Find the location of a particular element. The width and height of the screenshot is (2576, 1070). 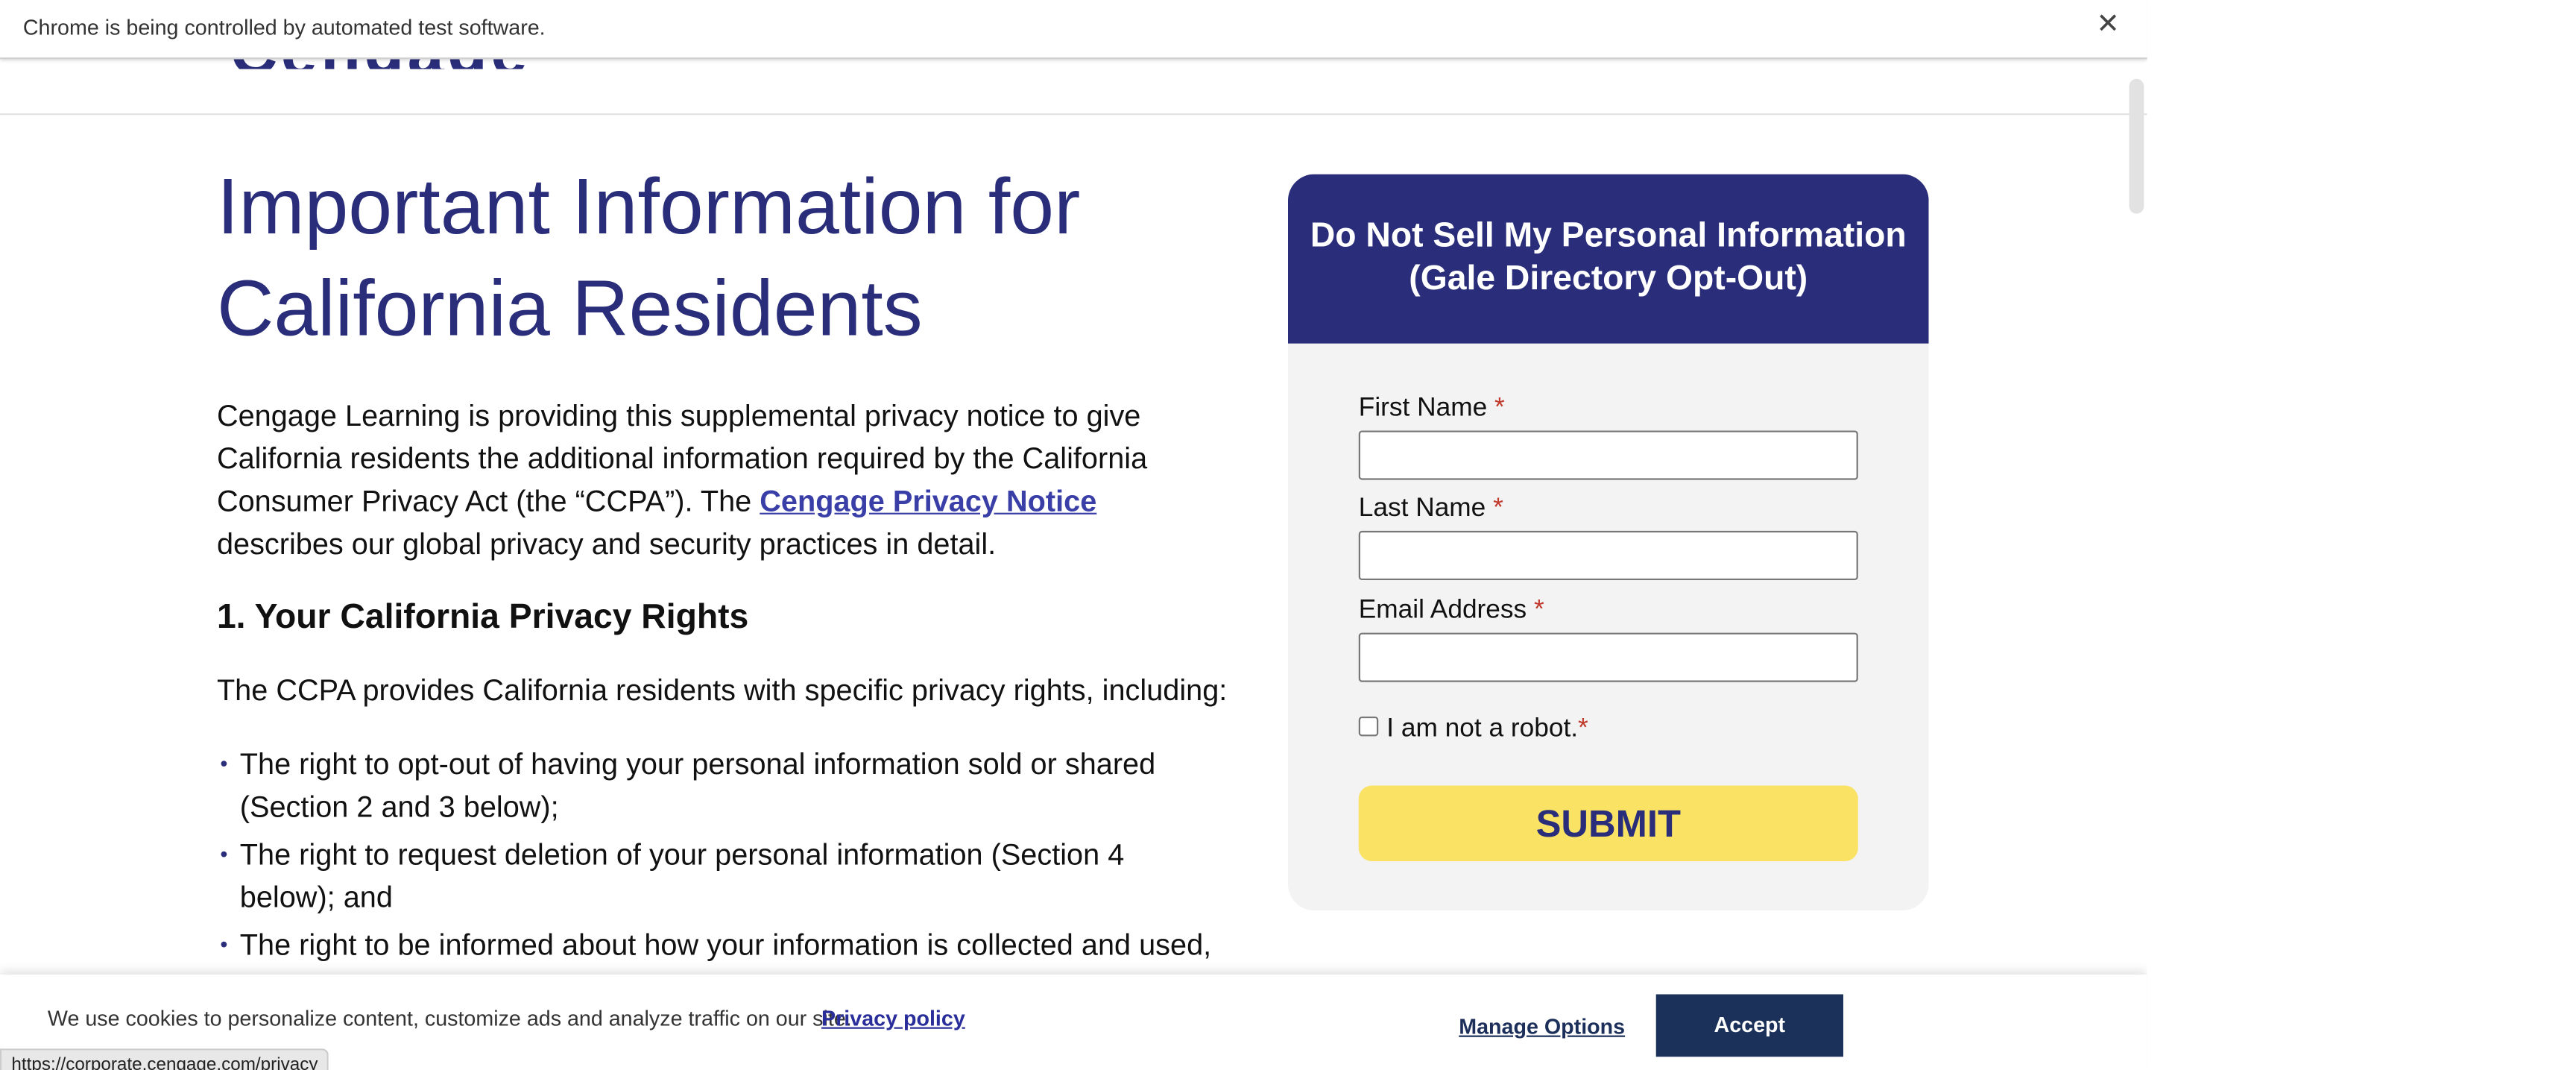

last-name-label: Last Name * is located at coordinates (1431, 509).